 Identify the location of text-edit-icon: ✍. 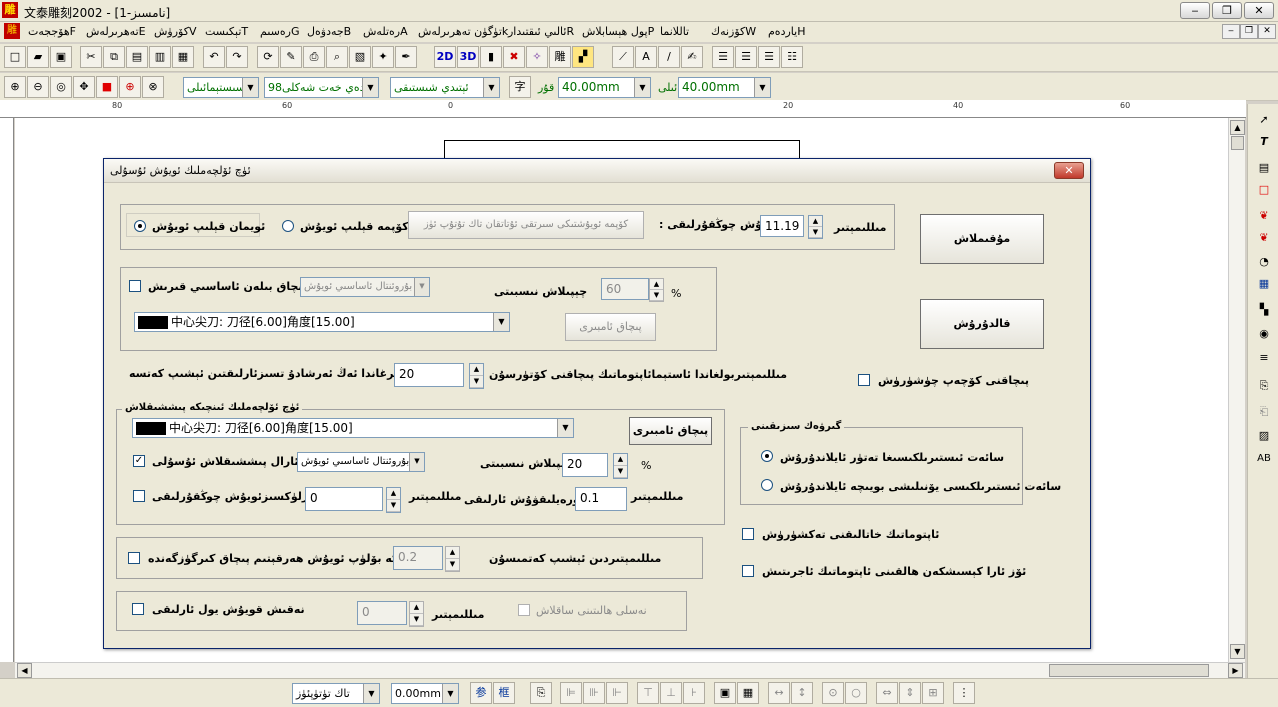
(692, 57).